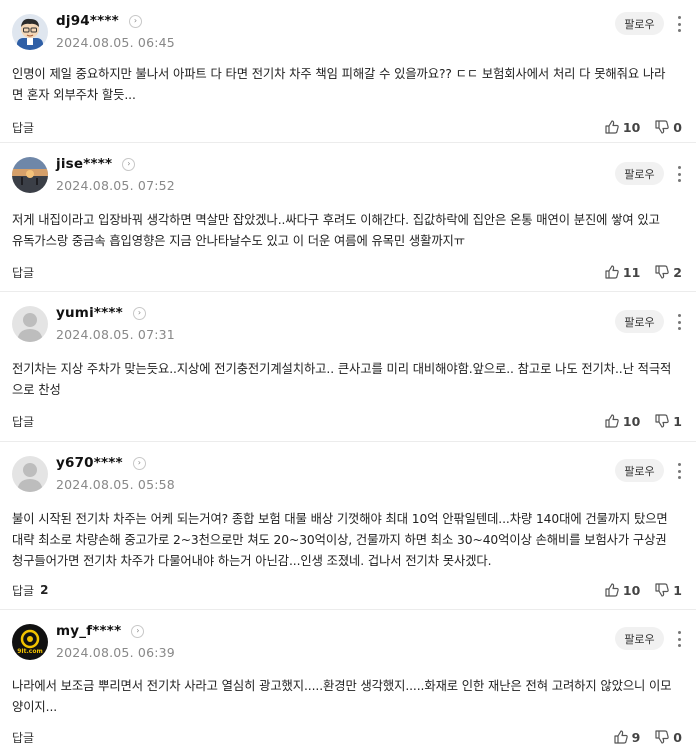 This screenshot has width=696, height=753. I want to click on reply-count: 2, so click(44, 590).